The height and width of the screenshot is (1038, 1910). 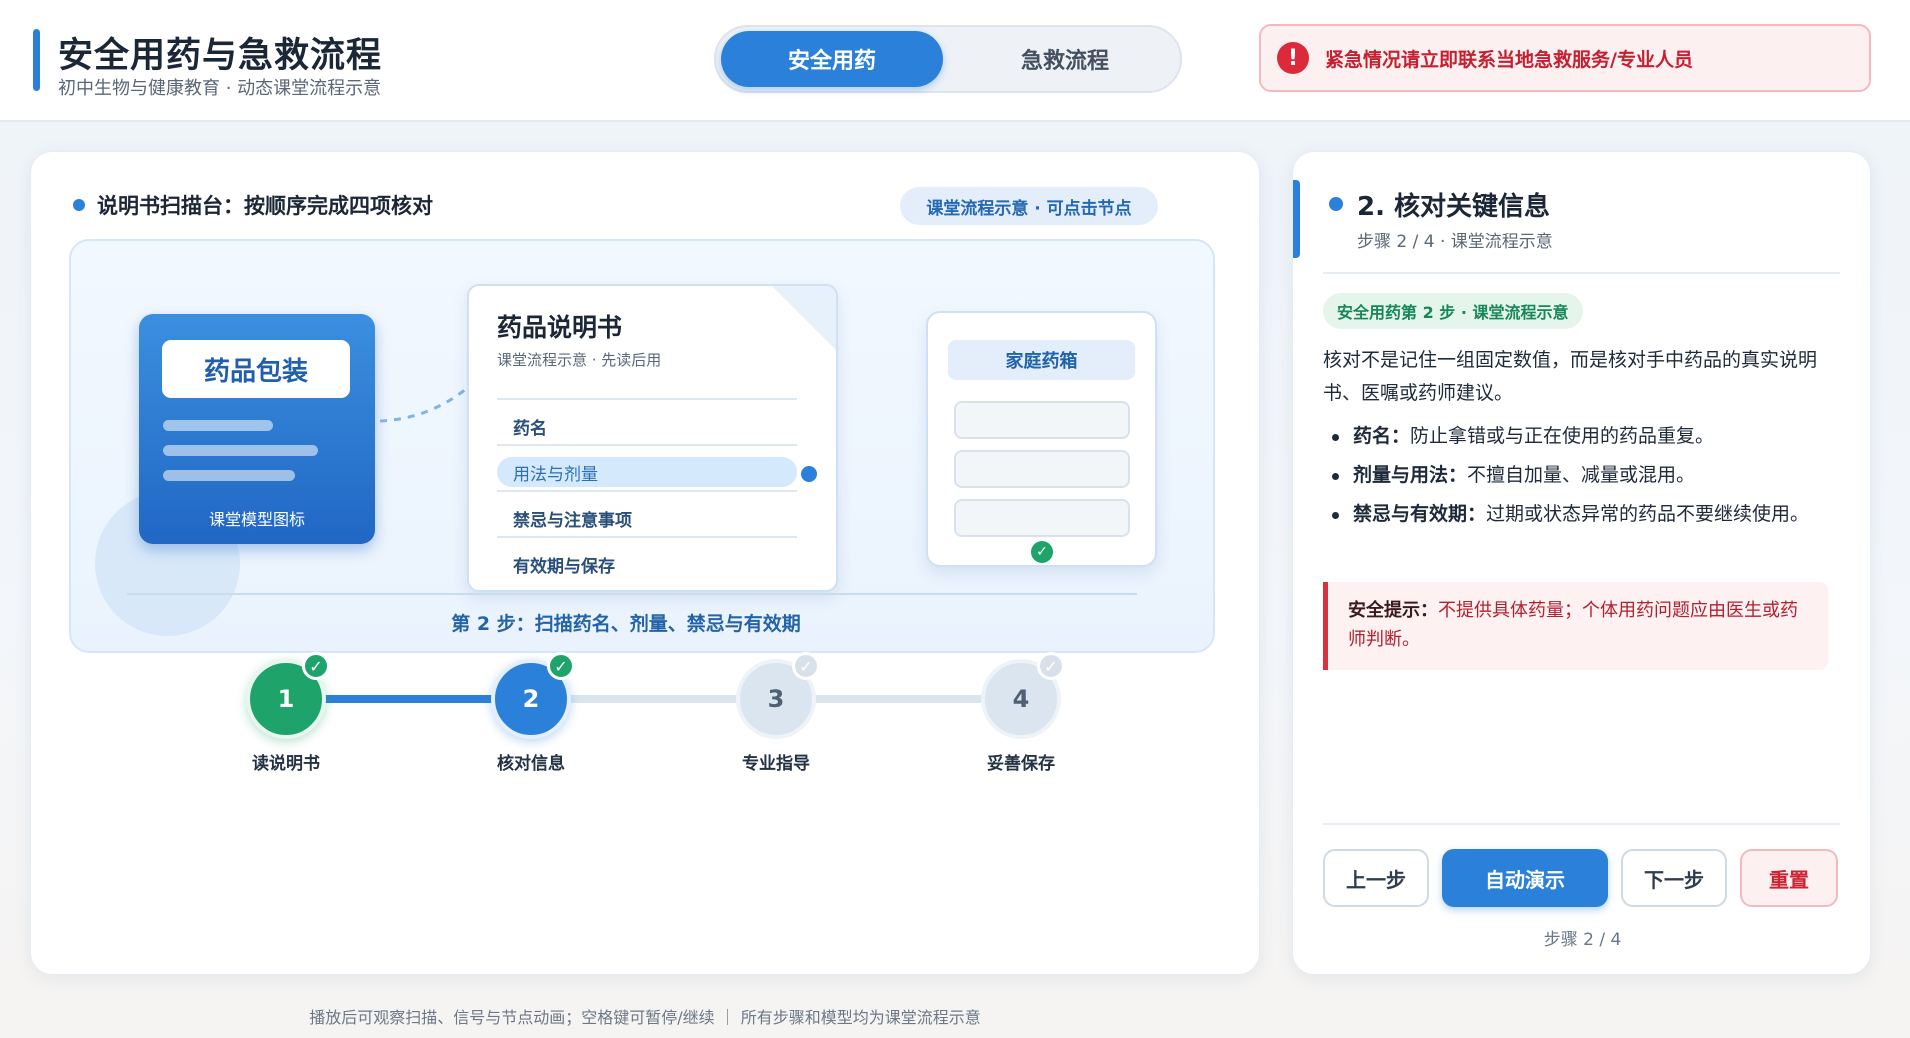 I want to click on step-label-1: 读说明书, so click(x=286, y=764).